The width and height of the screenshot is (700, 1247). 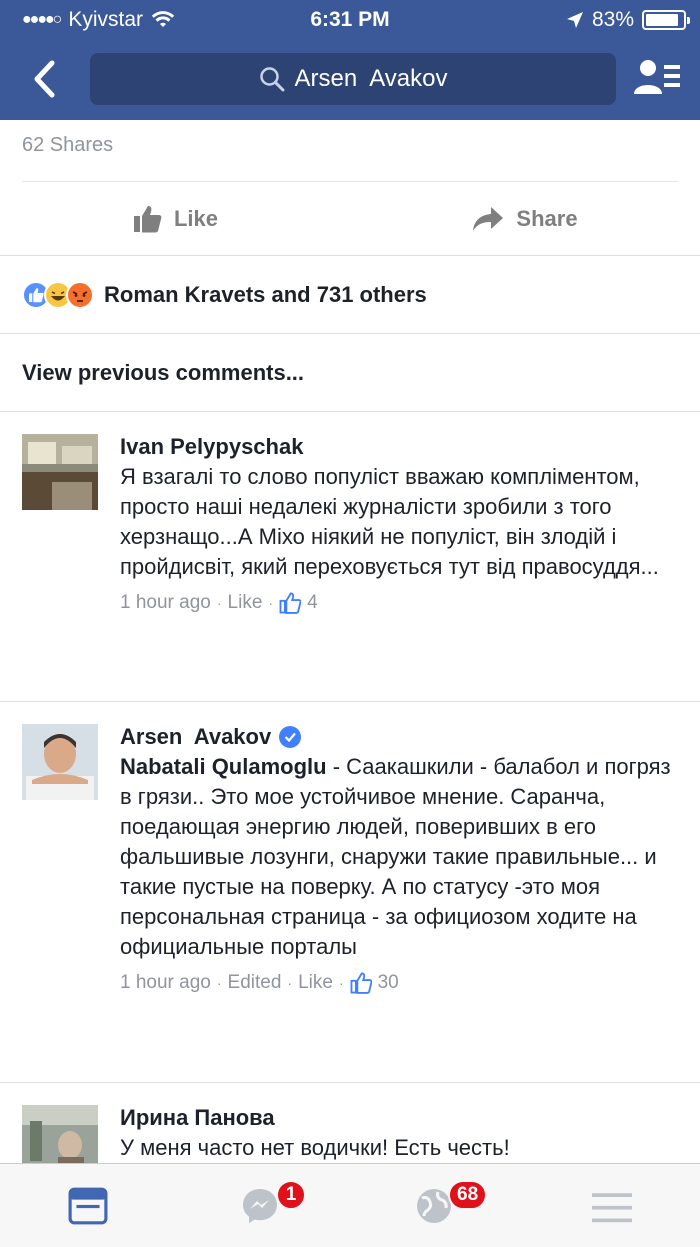 I want to click on friend-requests-icon, so click(x=657, y=78).